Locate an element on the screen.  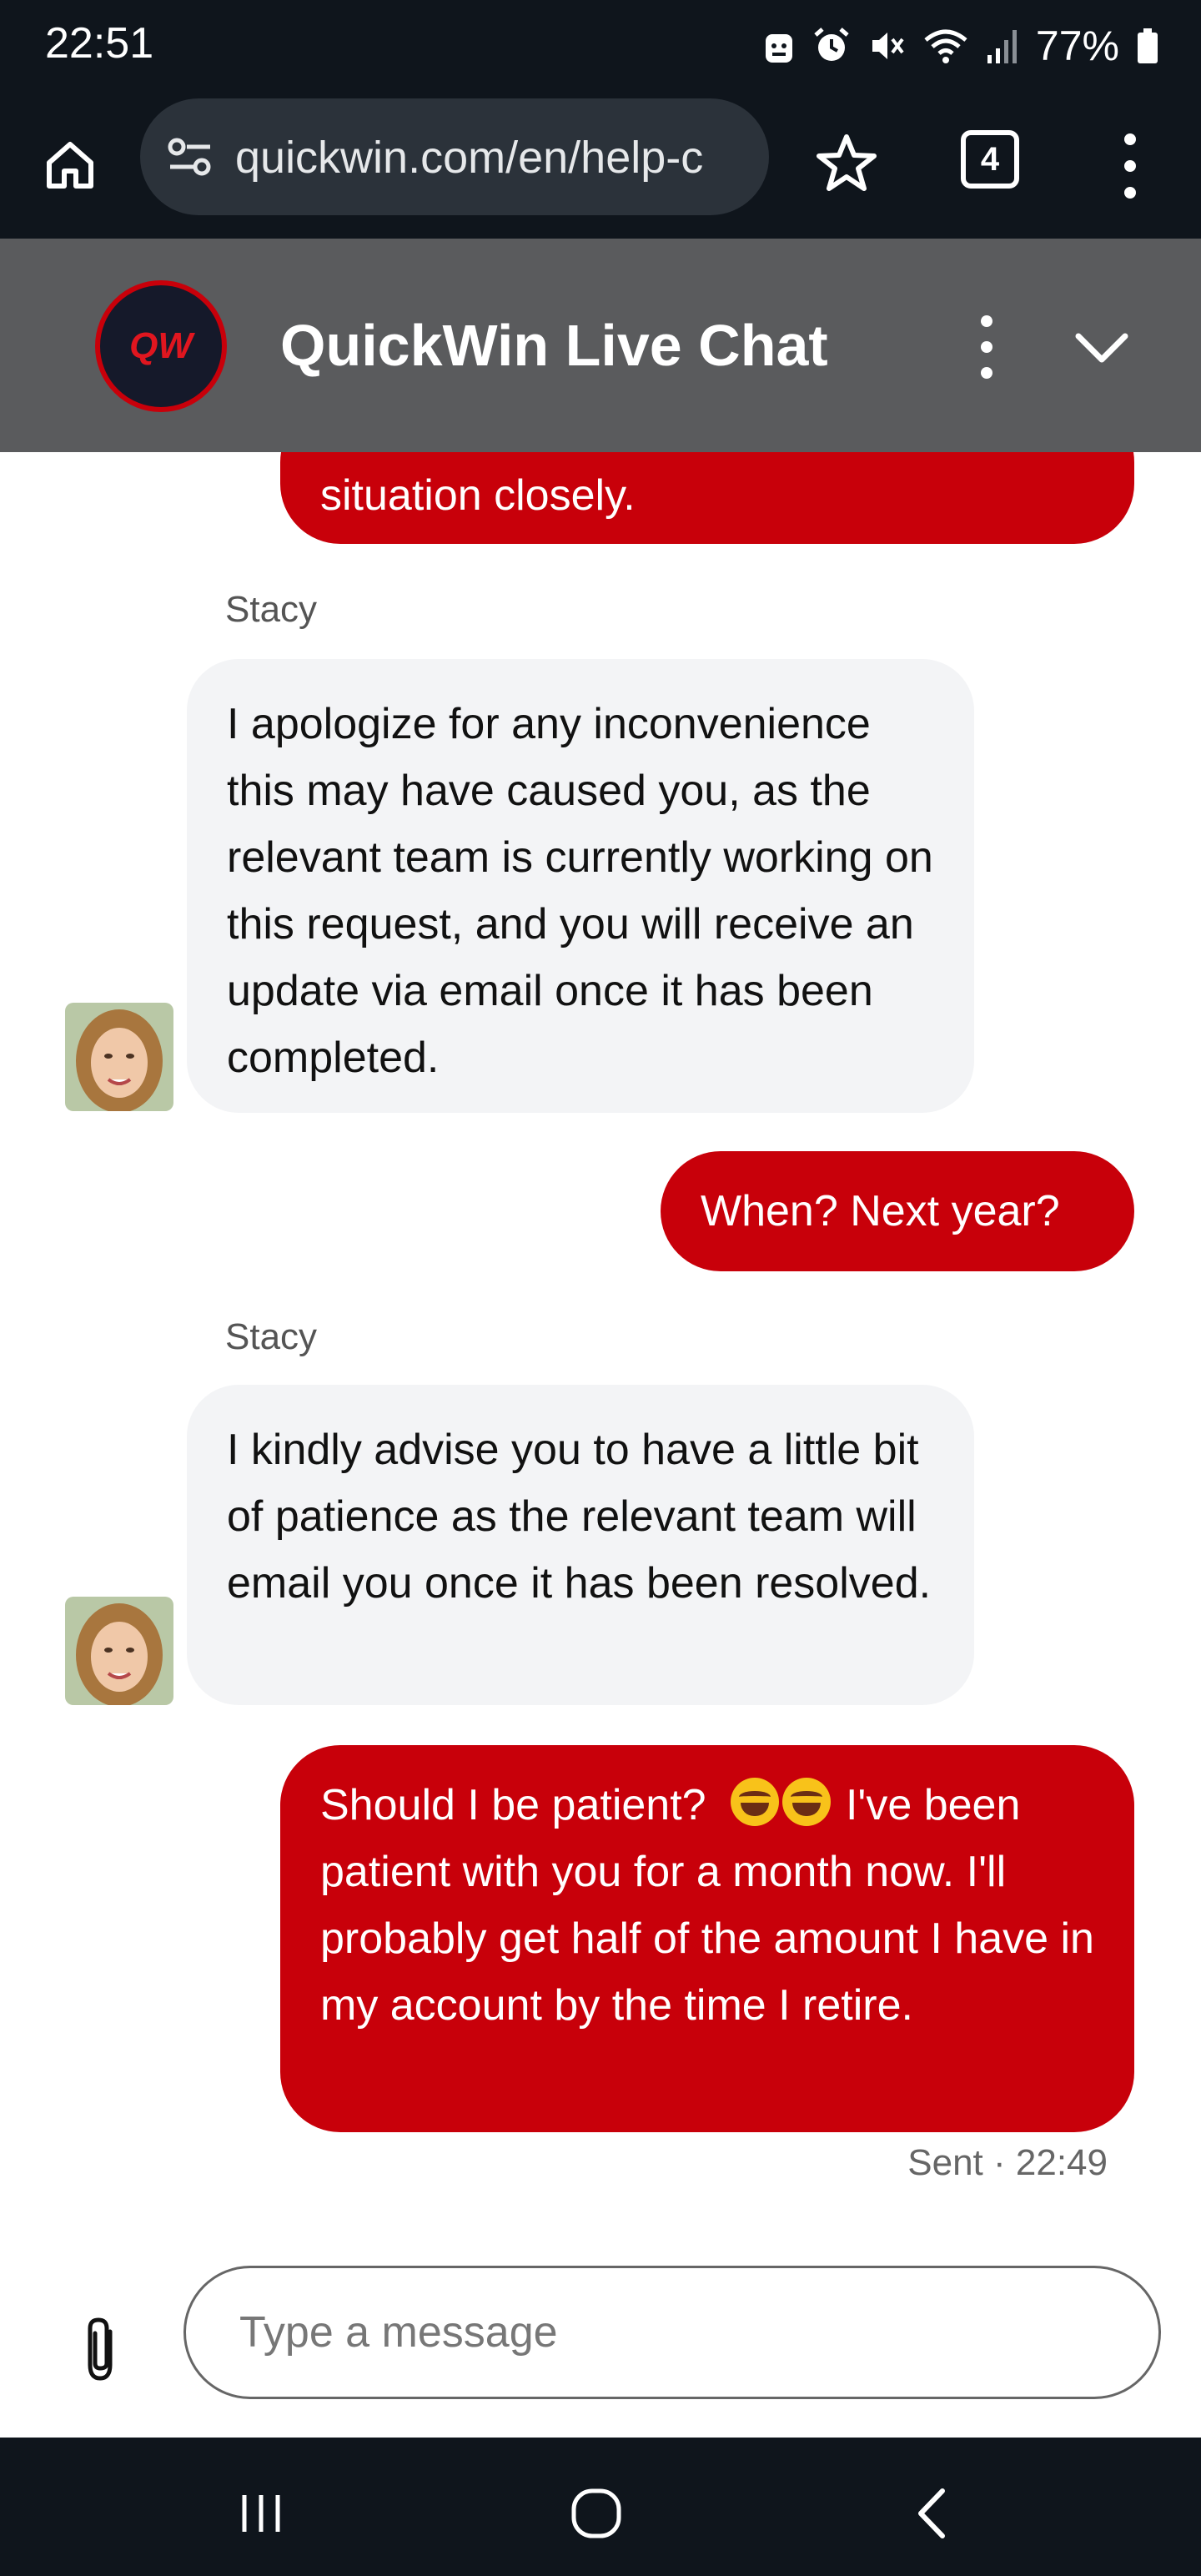
bookmark-button is located at coordinates (847, 162).